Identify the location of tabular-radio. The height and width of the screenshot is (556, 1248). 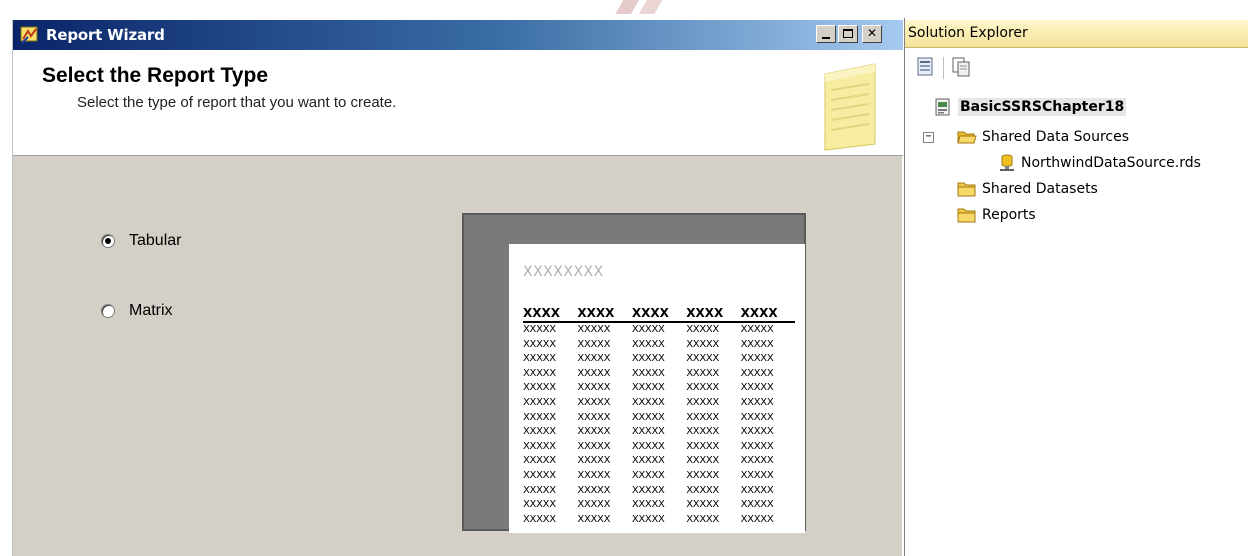
(108, 241).